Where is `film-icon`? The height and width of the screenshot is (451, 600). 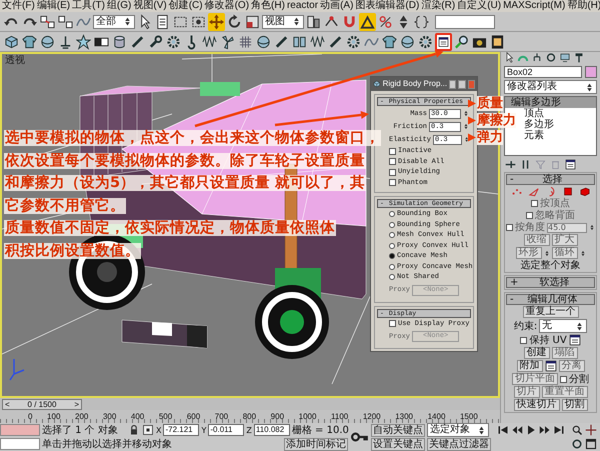
film-icon is located at coordinates (497, 41).